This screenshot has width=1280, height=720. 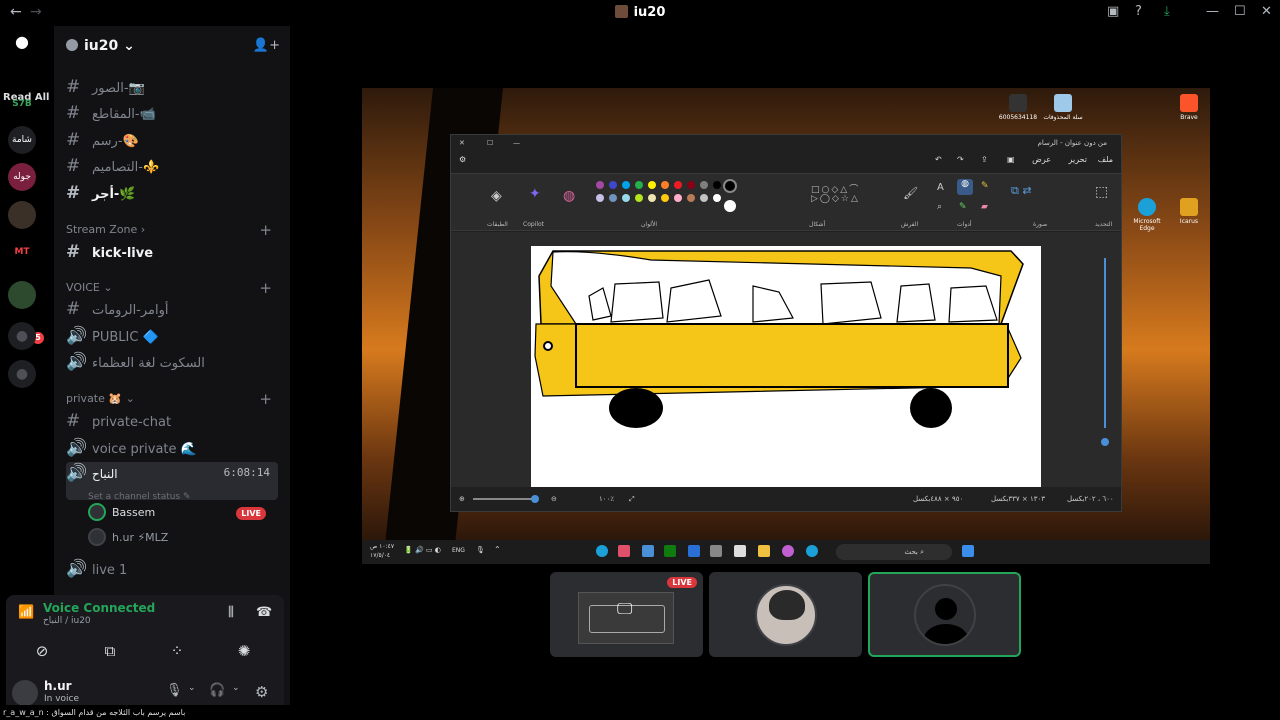 What do you see at coordinates (172, 482) in the screenshot?
I see `channel-current-voice: 🔊 النباح 6:08:14 Set a channel status ✎` at bounding box center [172, 482].